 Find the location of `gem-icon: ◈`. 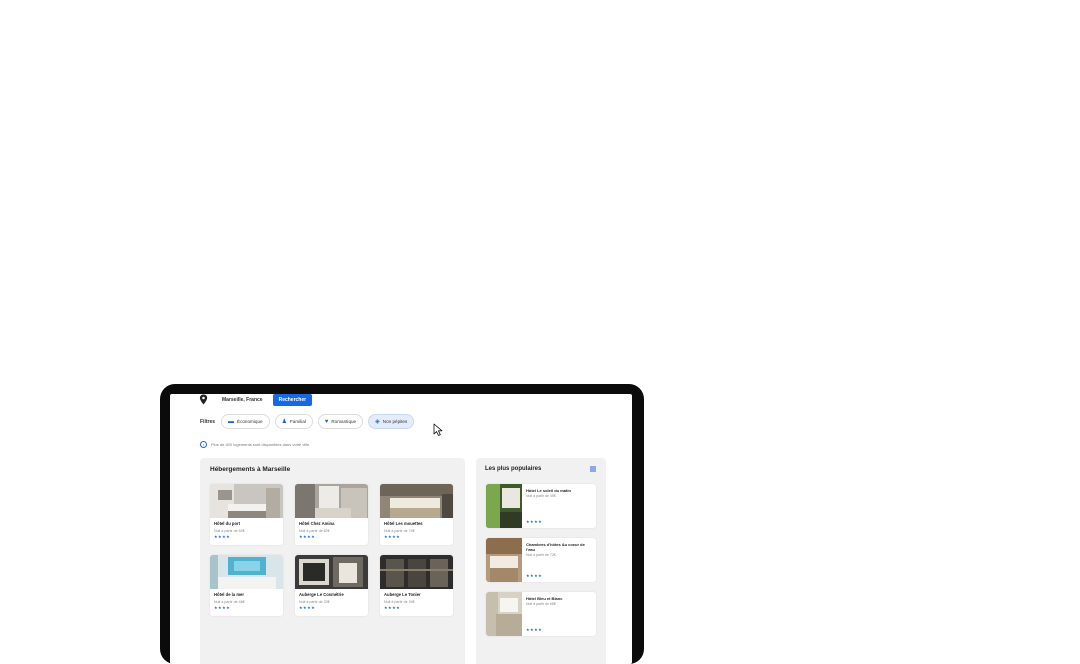

gem-icon: ◈ is located at coordinates (377, 421).